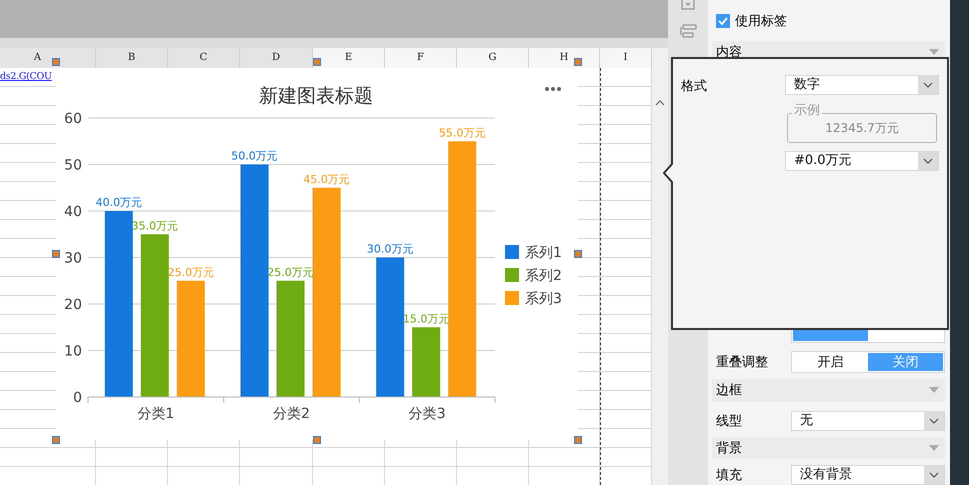  What do you see at coordinates (73, 305) in the screenshot?
I see `axis-tick-label: 20` at bounding box center [73, 305].